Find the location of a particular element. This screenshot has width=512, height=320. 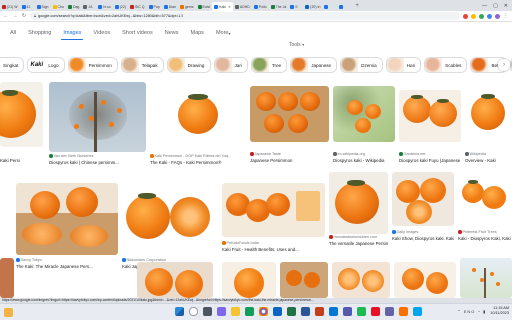

powerpoint-icon is located at coordinates (319, 311).